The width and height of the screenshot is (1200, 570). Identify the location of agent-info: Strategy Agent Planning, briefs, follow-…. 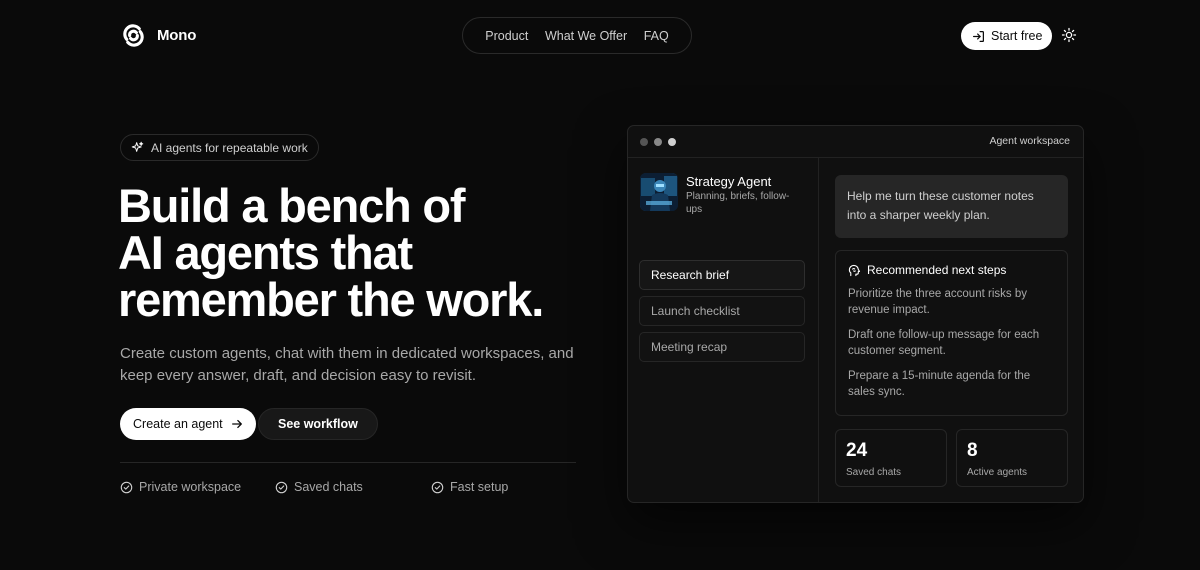
(741, 194).